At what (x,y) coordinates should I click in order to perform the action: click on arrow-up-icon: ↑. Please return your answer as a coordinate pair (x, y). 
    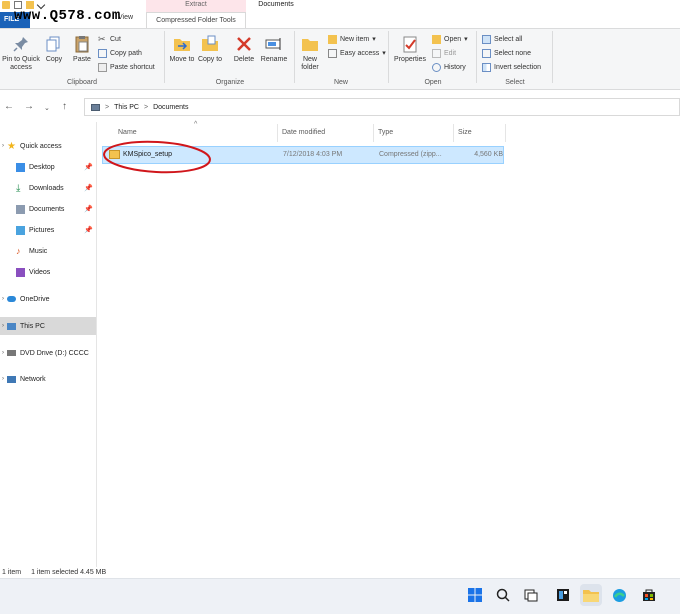
    Looking at the image, I should click on (64, 106).